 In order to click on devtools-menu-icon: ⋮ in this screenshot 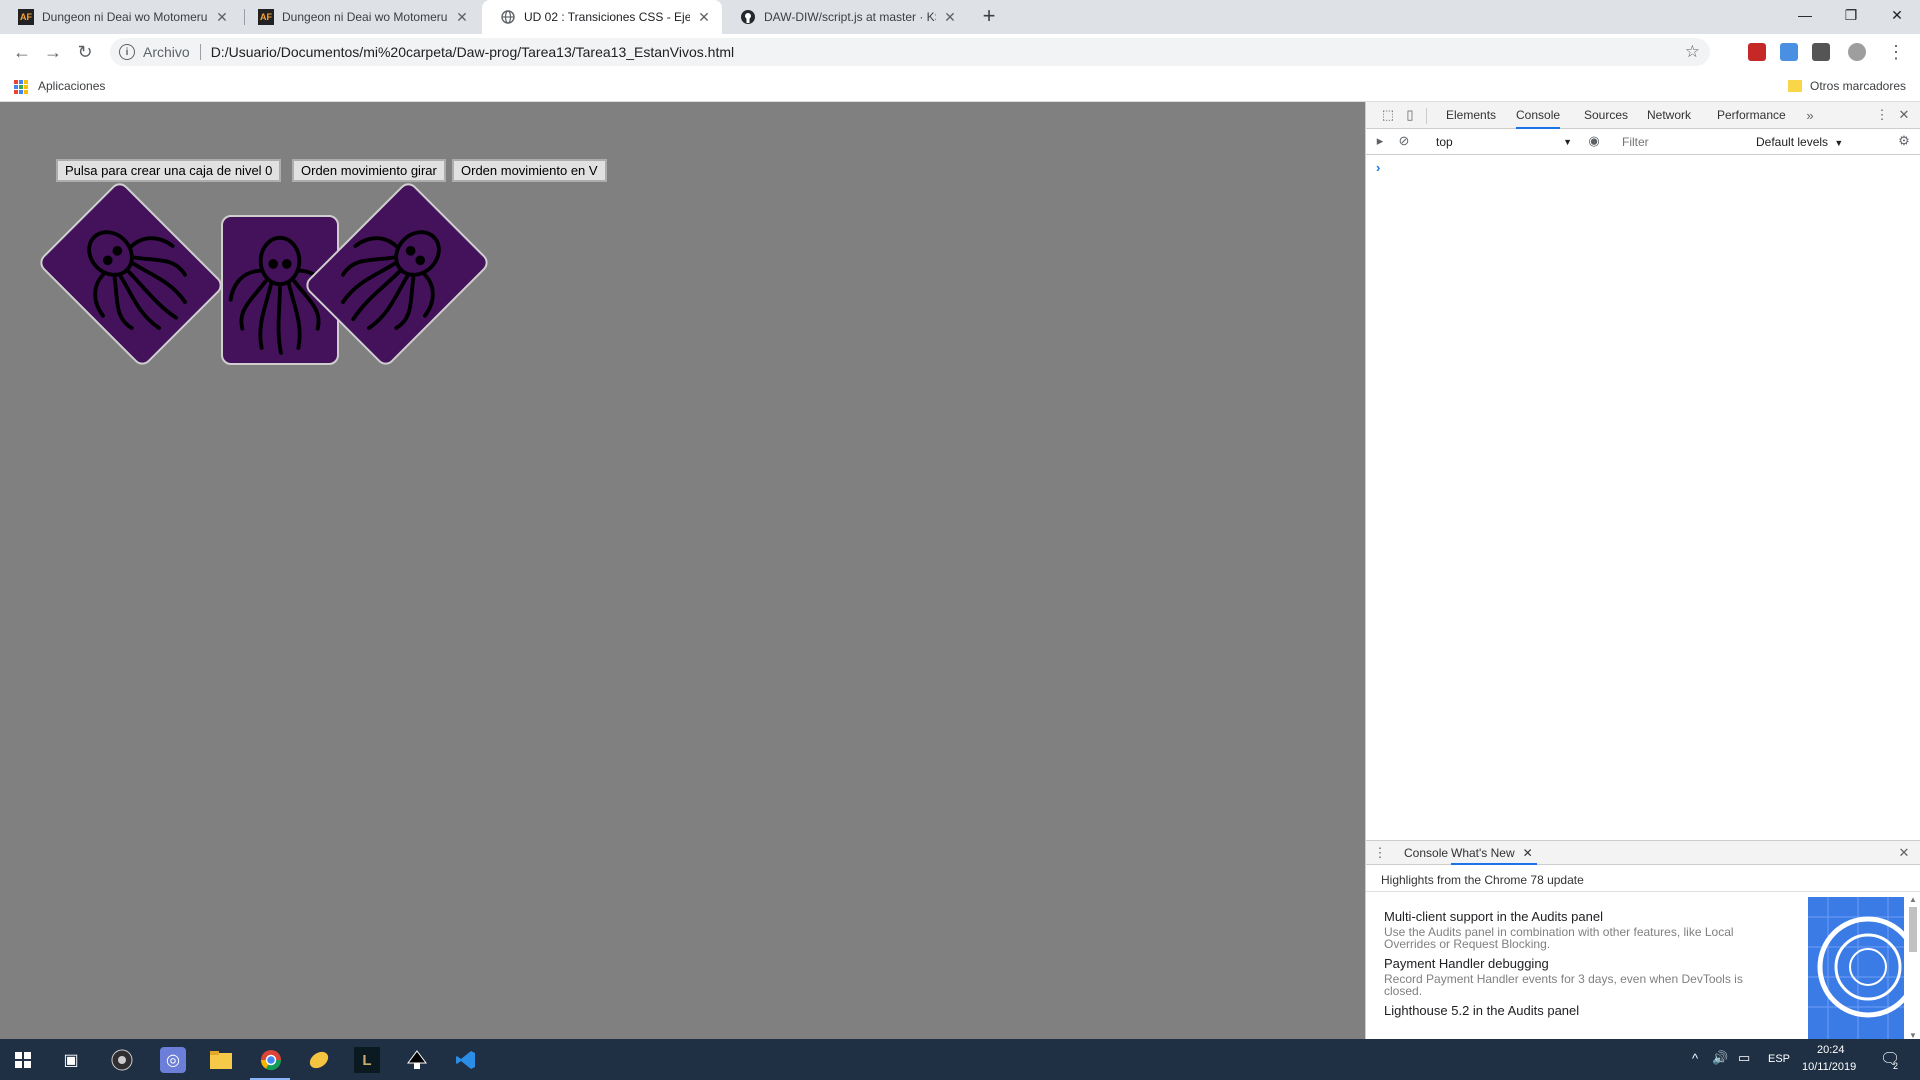, I will do `click(1882, 115)`.